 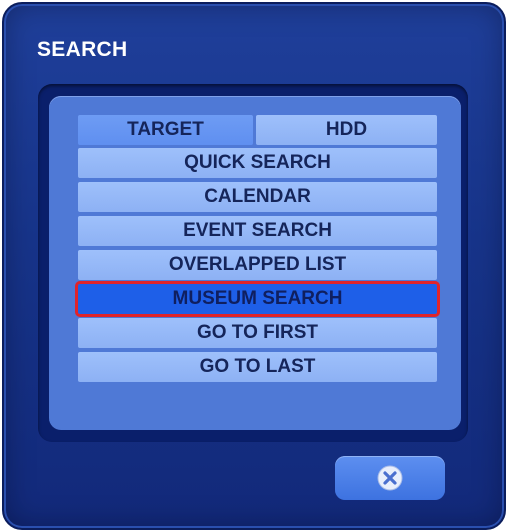 What do you see at coordinates (257, 231) in the screenshot?
I see `menu-item-event-search: EVENT SEARCH` at bounding box center [257, 231].